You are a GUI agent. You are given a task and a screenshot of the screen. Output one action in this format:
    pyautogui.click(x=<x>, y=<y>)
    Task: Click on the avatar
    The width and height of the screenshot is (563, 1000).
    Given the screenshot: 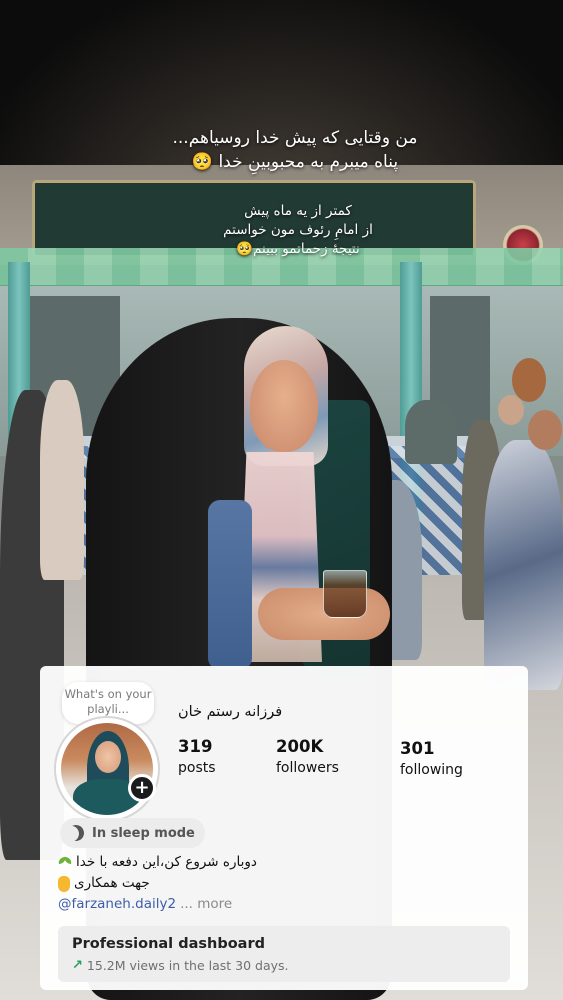 What is the action you would take?
    pyautogui.click(x=107, y=769)
    